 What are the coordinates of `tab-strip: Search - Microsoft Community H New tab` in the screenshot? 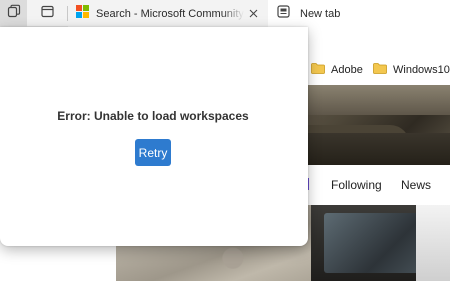 It's located at (225, 13).